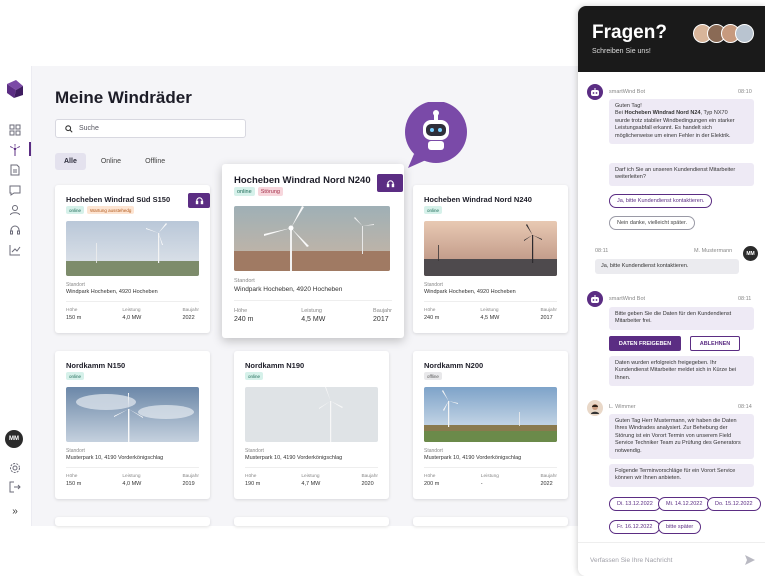  I want to click on search-input: Suche, so click(150, 128).